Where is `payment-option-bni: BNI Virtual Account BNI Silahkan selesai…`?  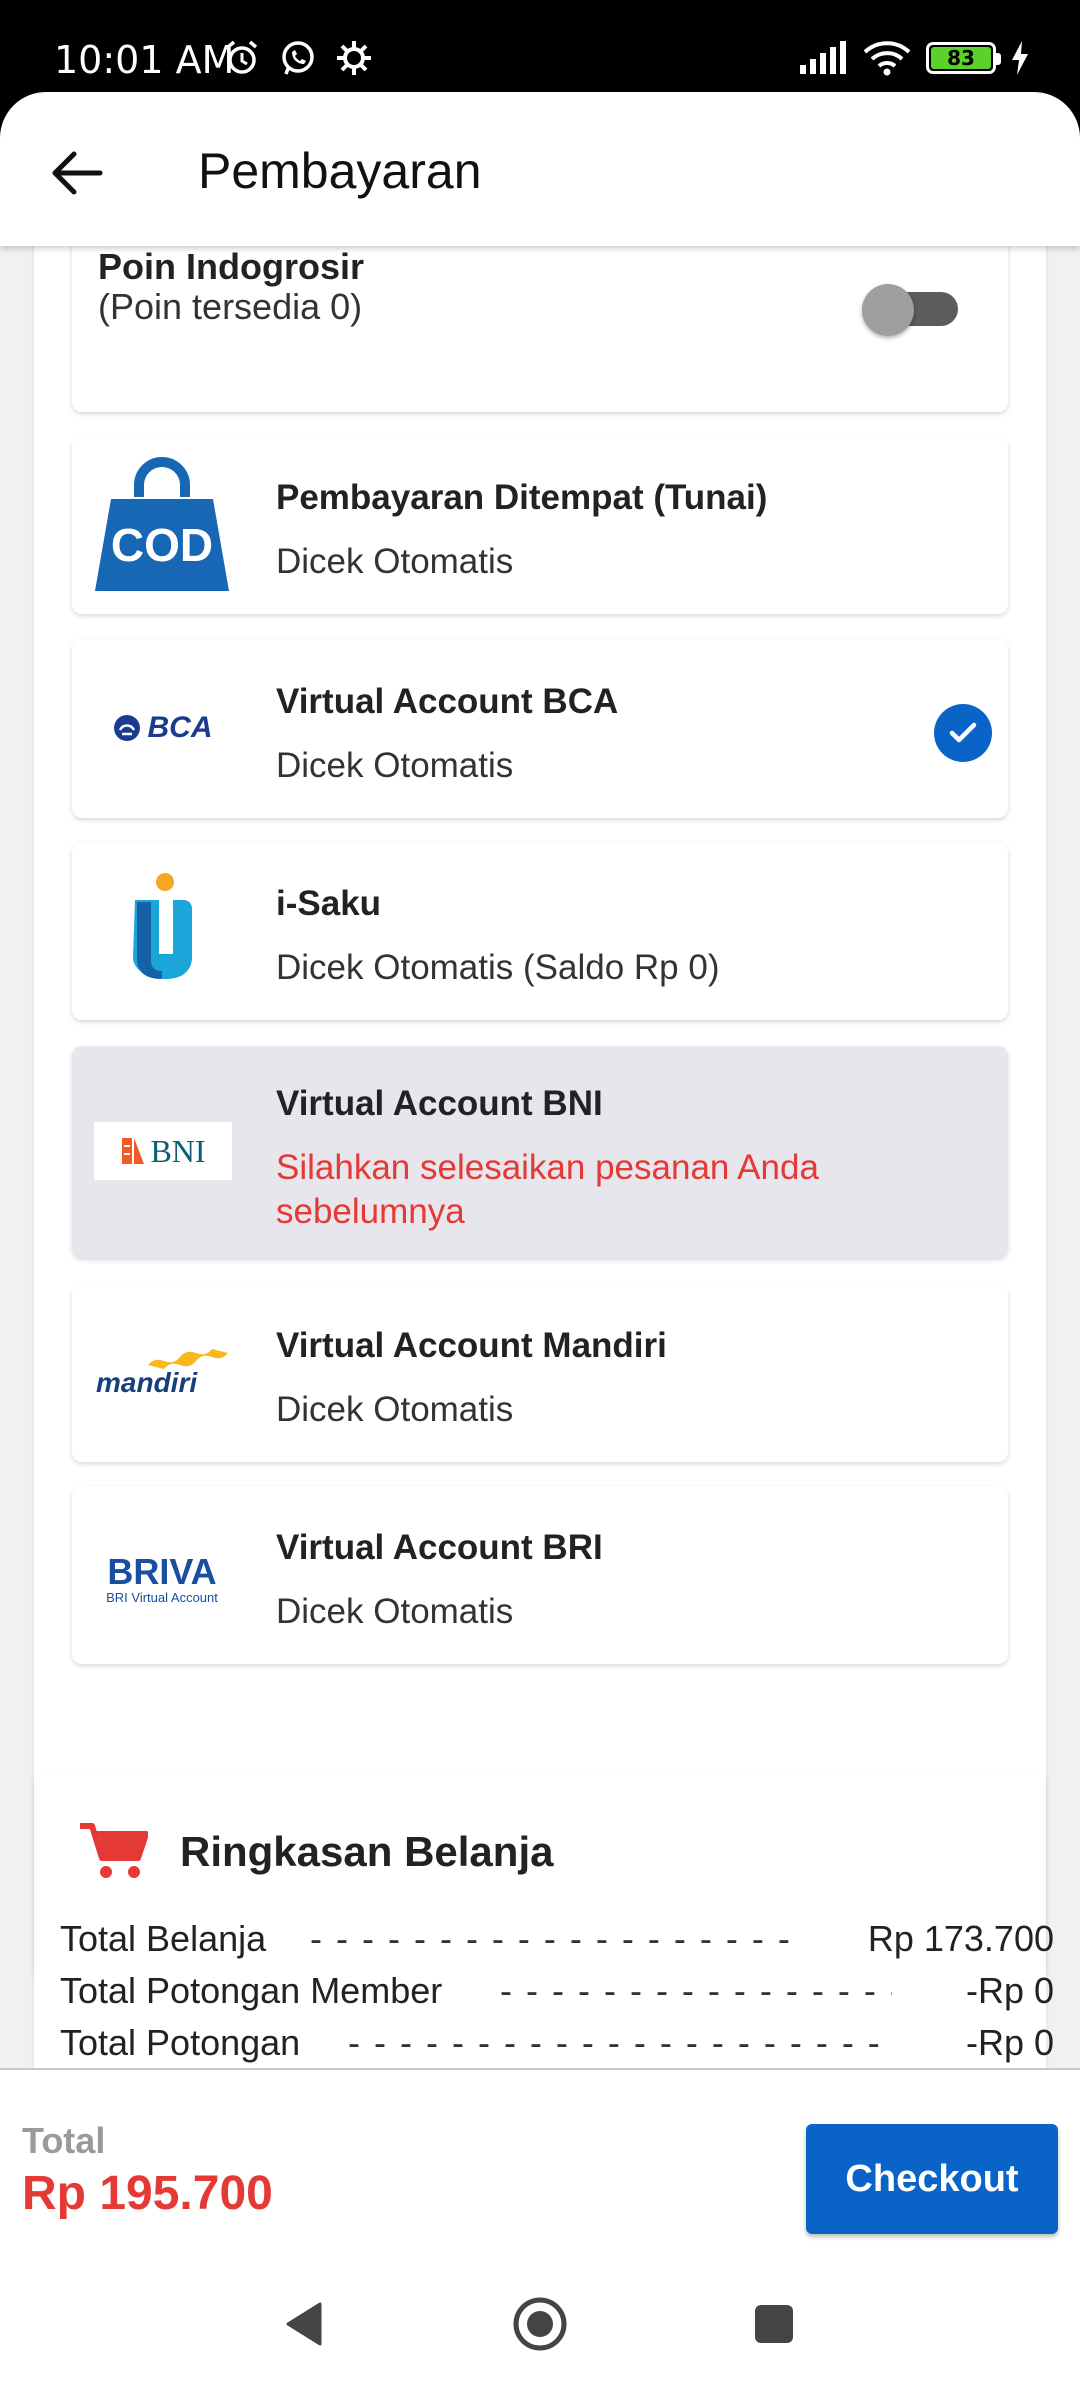 payment-option-bni: BNI Virtual Account BNI Silahkan selesai… is located at coordinates (540, 1152).